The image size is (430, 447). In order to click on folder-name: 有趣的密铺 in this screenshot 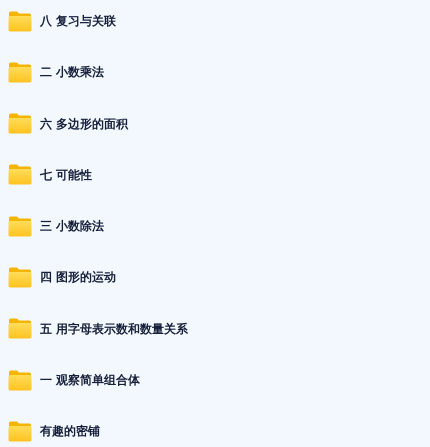, I will do `click(70, 431)`.